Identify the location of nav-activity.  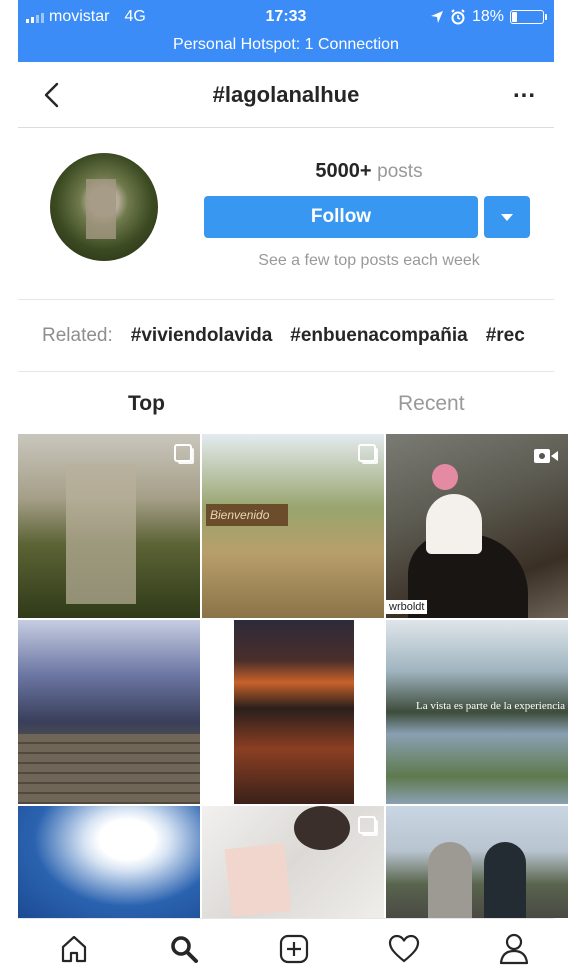
(404, 949).